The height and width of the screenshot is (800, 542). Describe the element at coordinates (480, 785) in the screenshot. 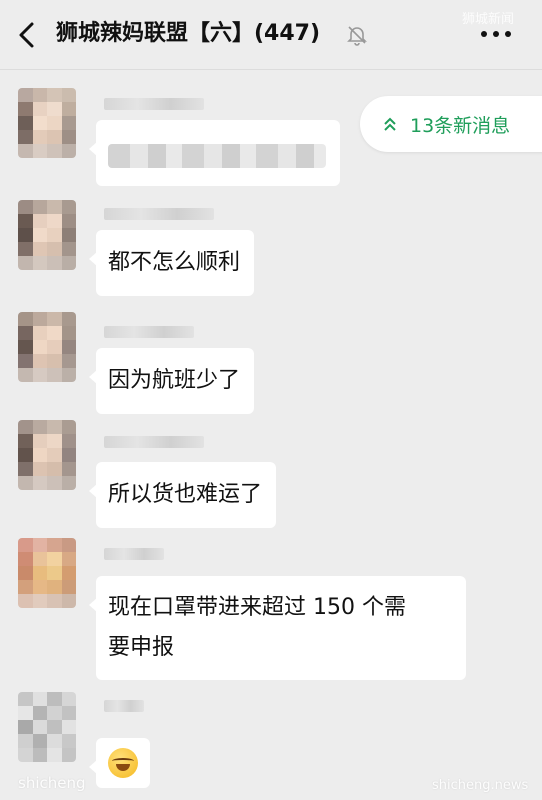

I see `watermark-right: shicheng.news` at that location.